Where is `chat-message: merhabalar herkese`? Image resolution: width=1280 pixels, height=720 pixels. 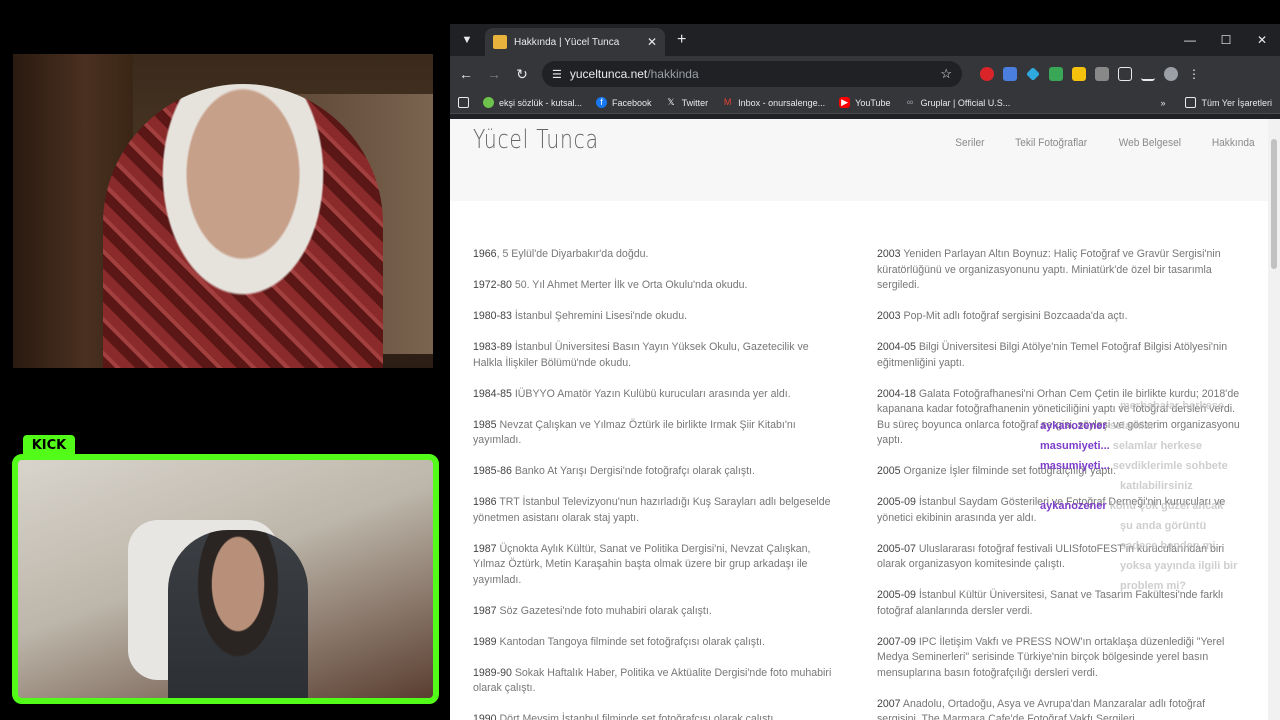
chat-message: merhabalar herkese is located at coordinates (1172, 406).